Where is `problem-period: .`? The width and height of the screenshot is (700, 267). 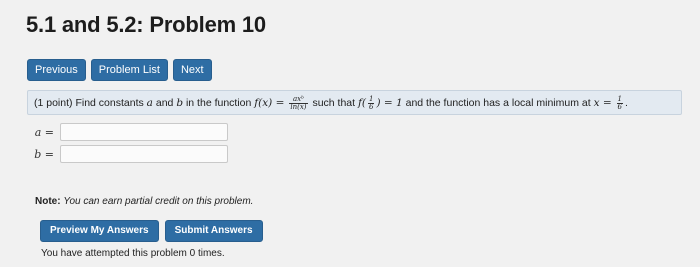 problem-period: . is located at coordinates (626, 103).